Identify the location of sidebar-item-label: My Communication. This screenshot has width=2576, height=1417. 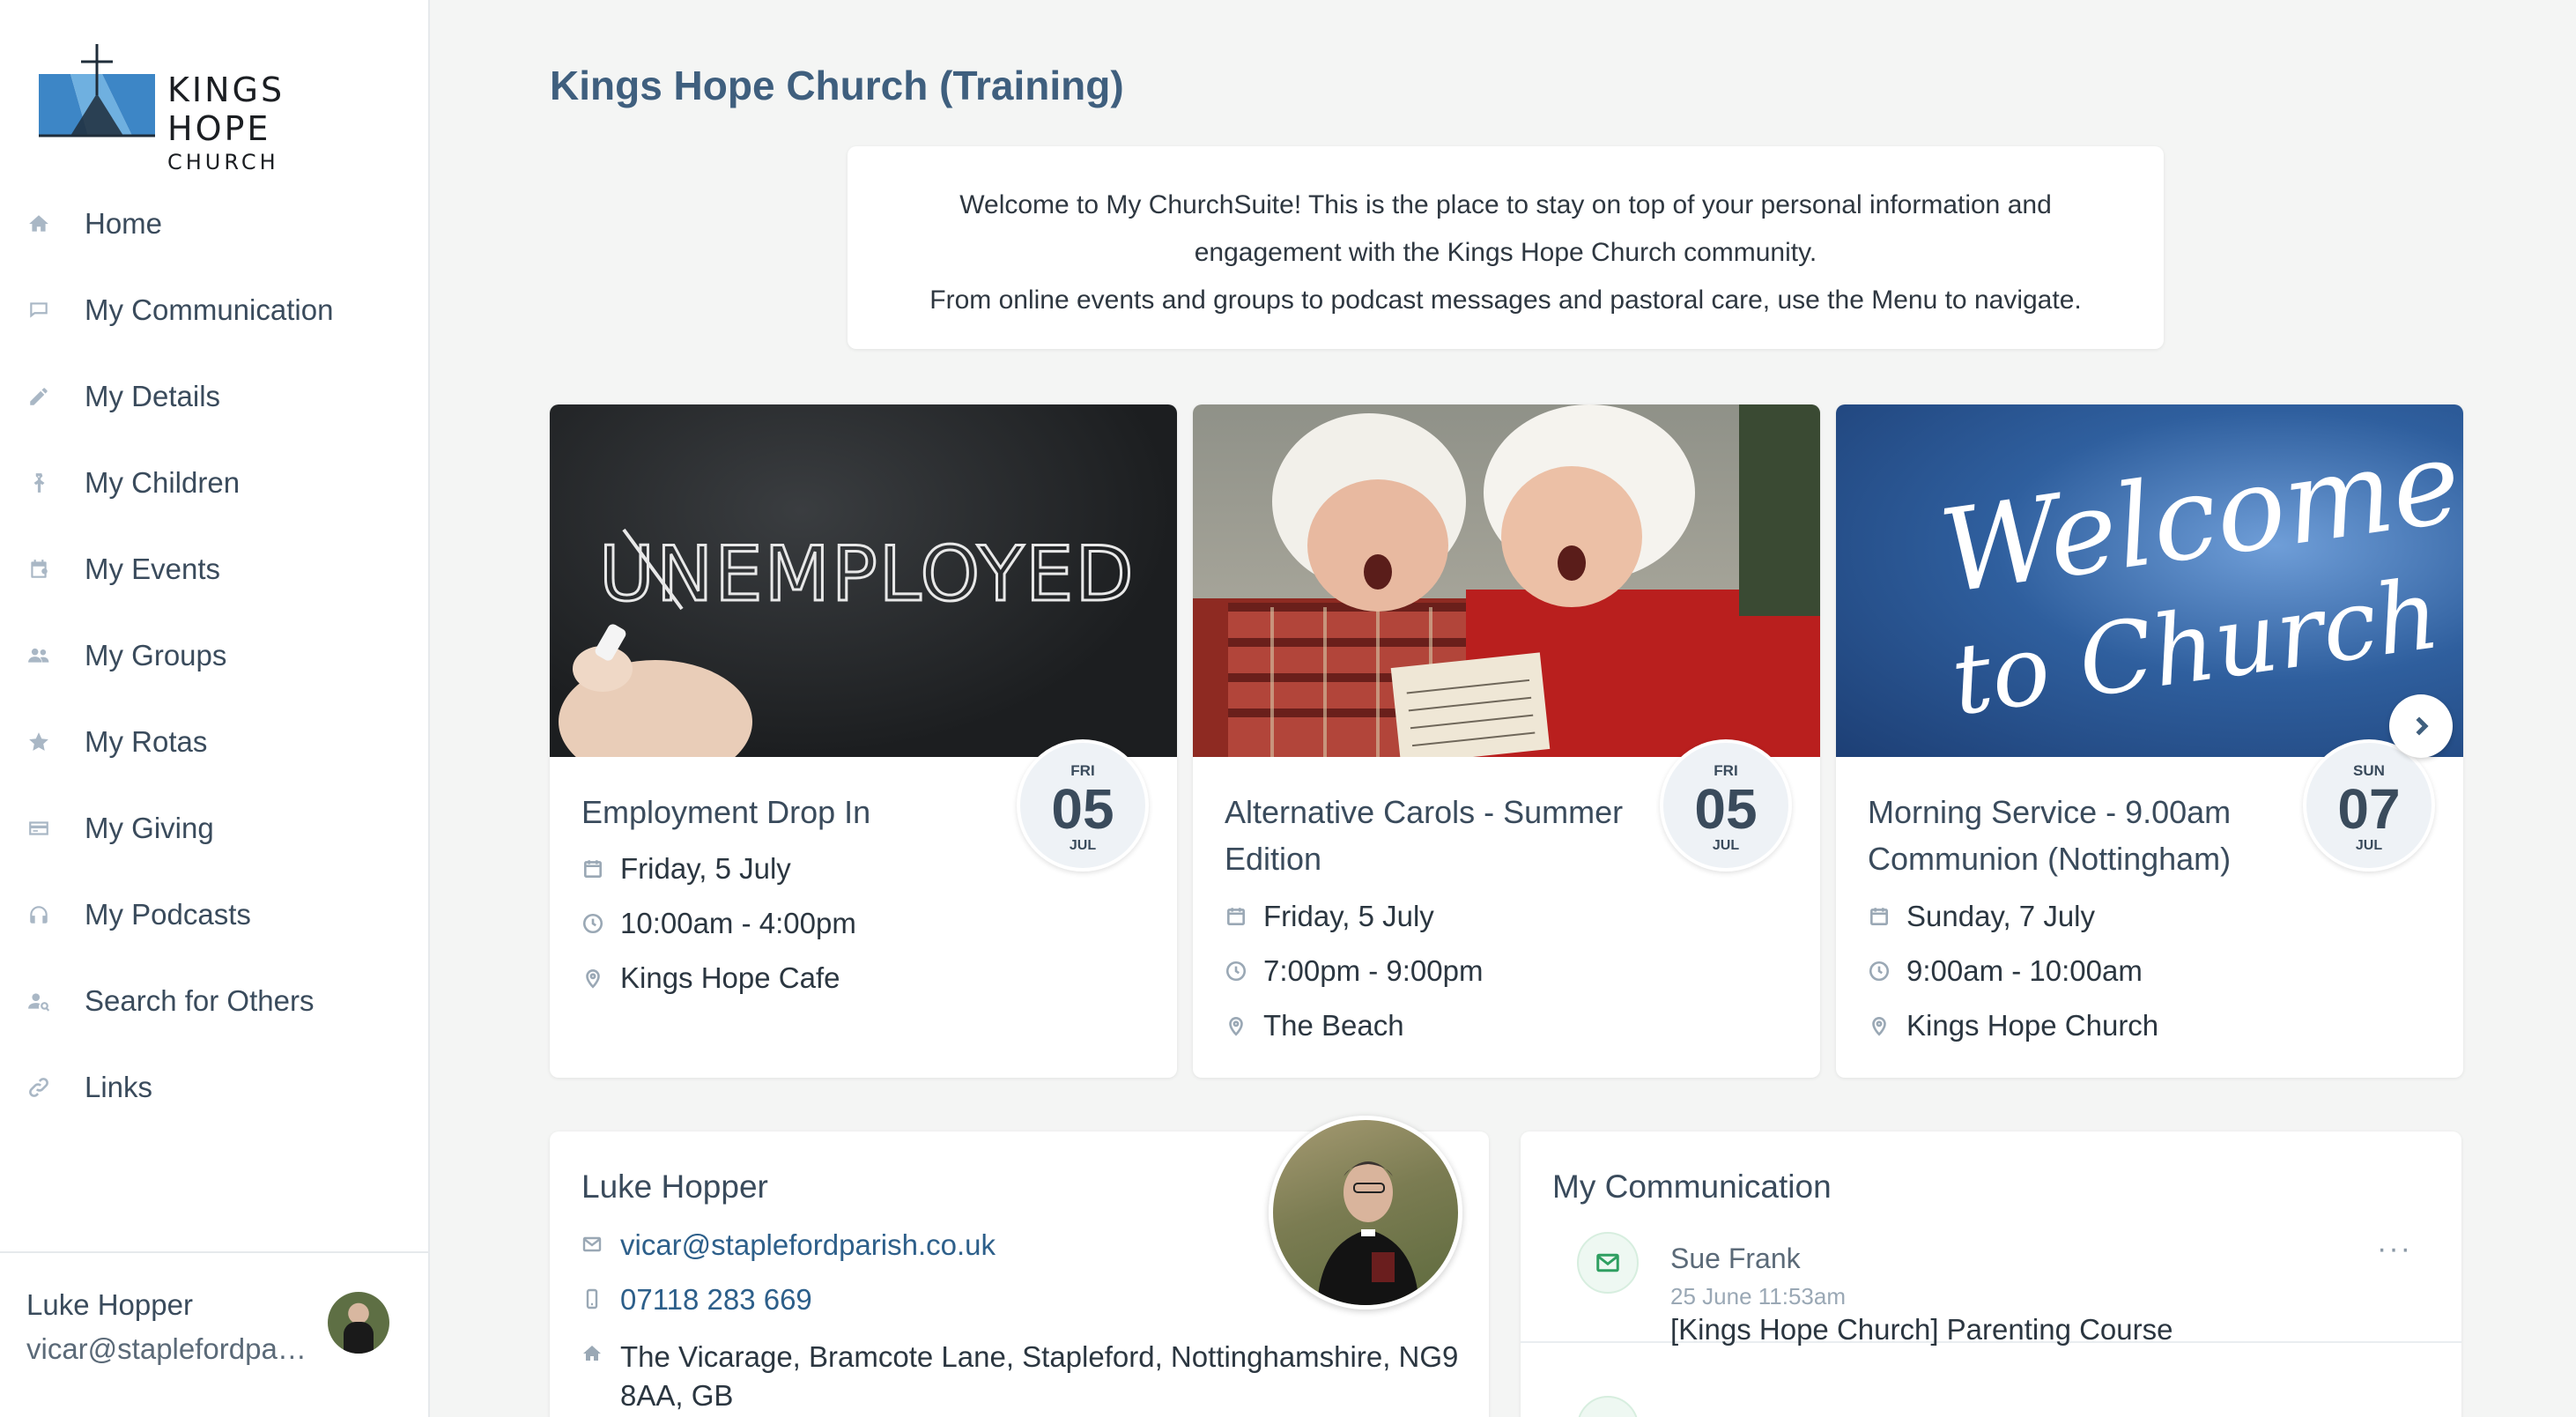
(210, 309).